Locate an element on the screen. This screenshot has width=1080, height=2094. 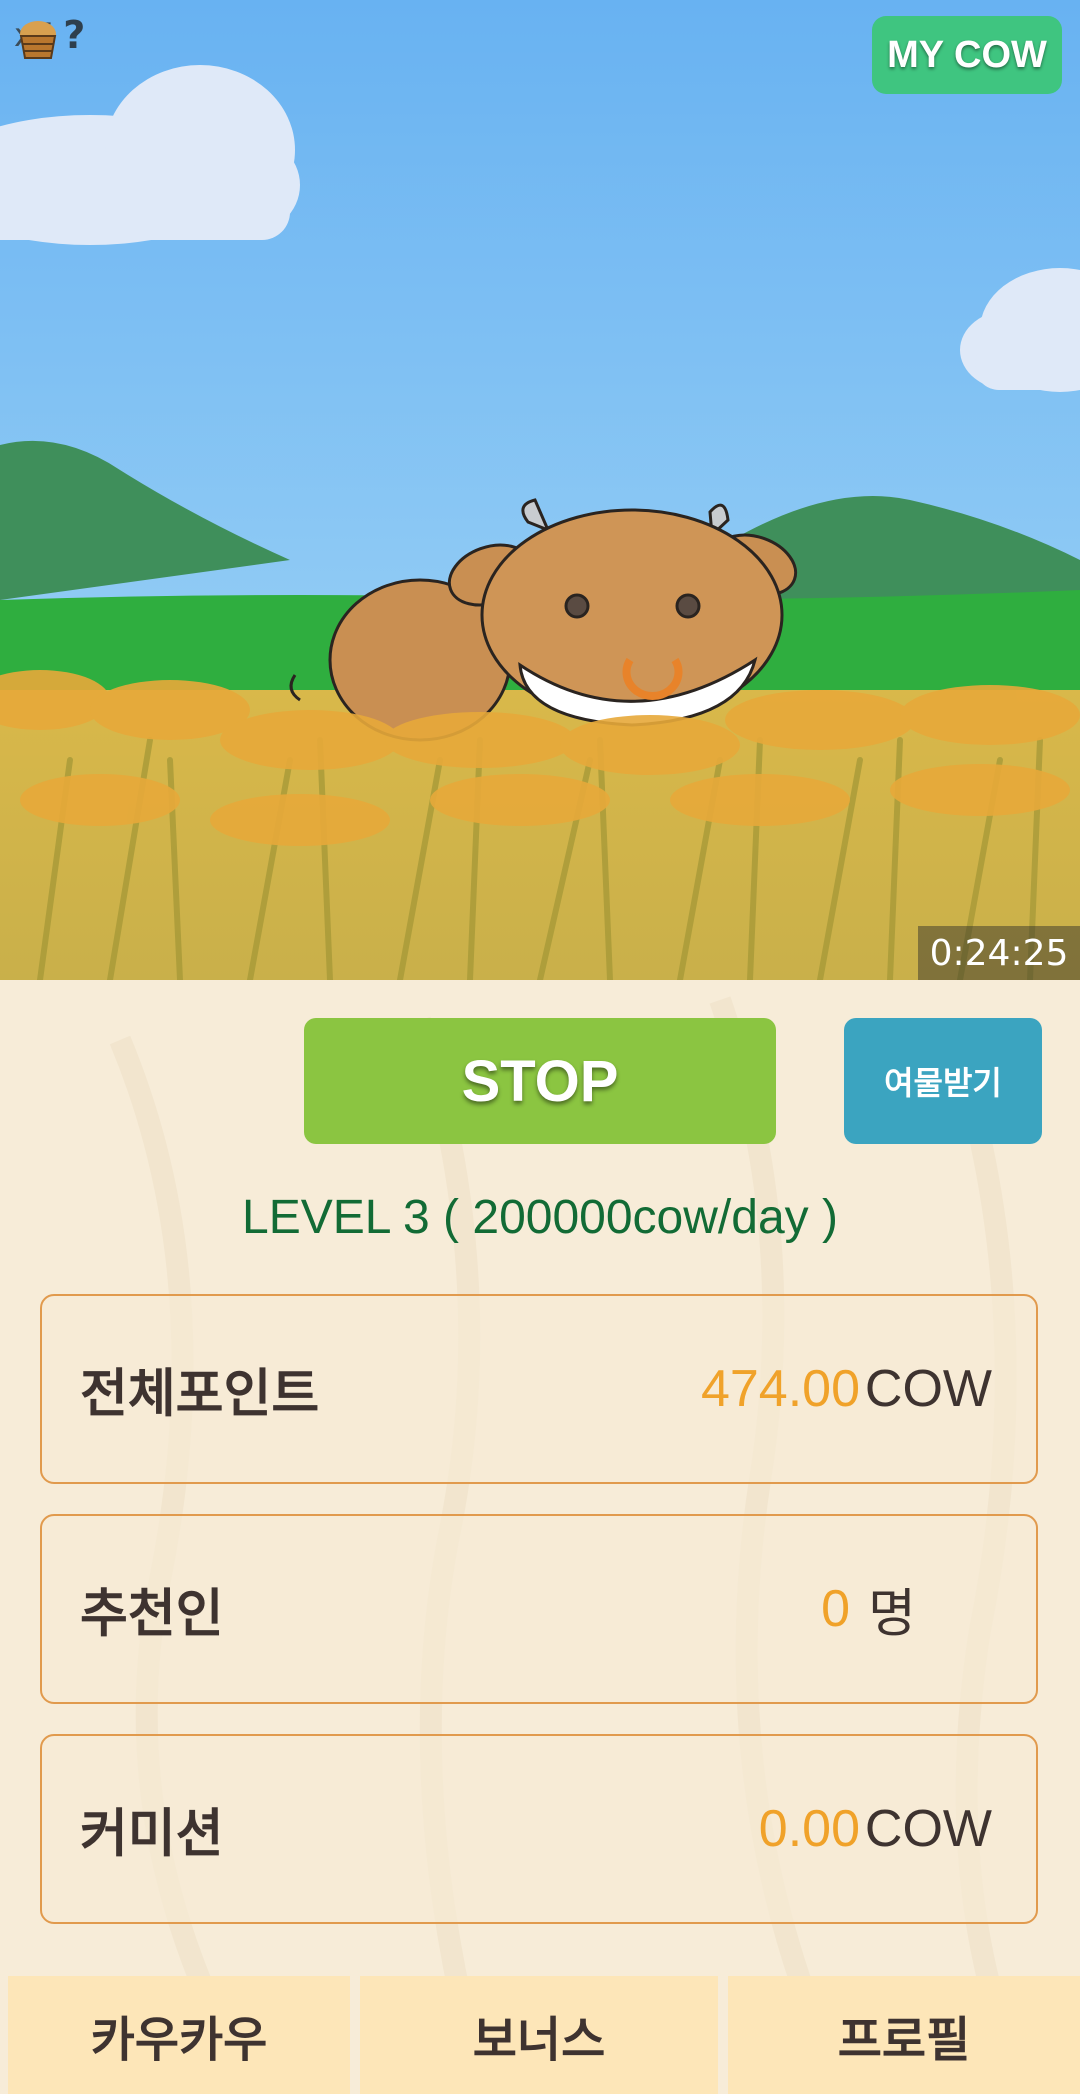
referrer-count: 0 is located at coordinates (835, 1609).